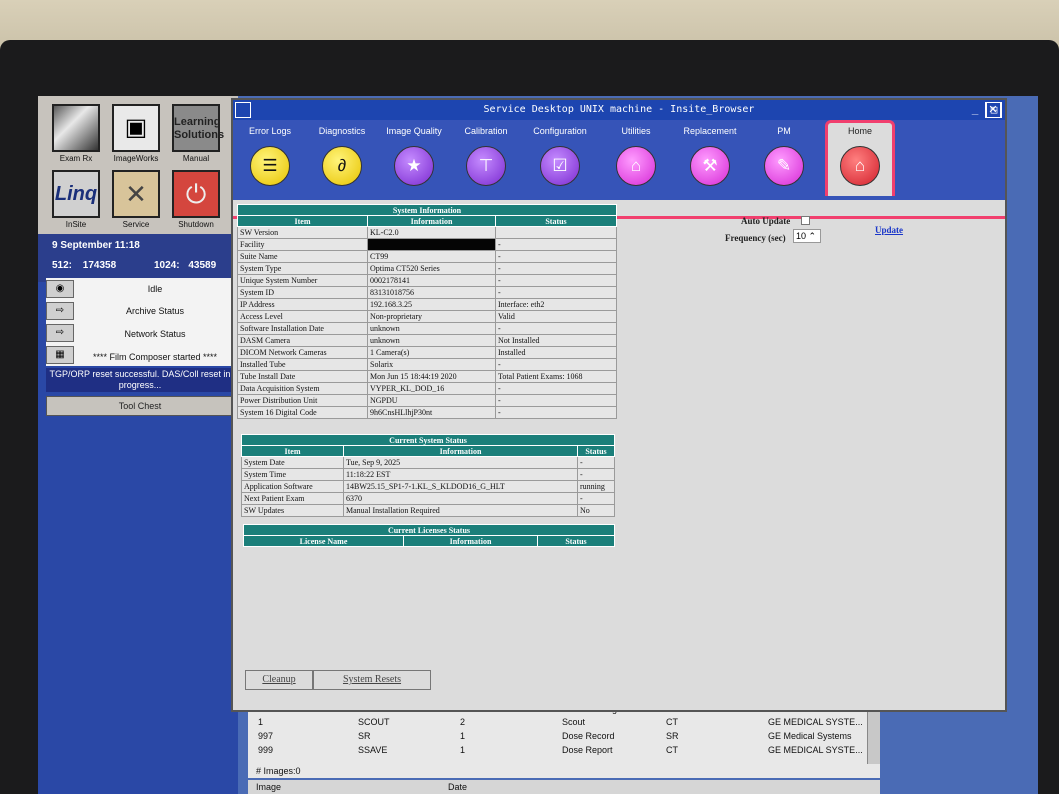 The height and width of the screenshot is (794, 1059). Describe the element at coordinates (873, 734) in the screenshot. I see `list-scrollbar` at that location.